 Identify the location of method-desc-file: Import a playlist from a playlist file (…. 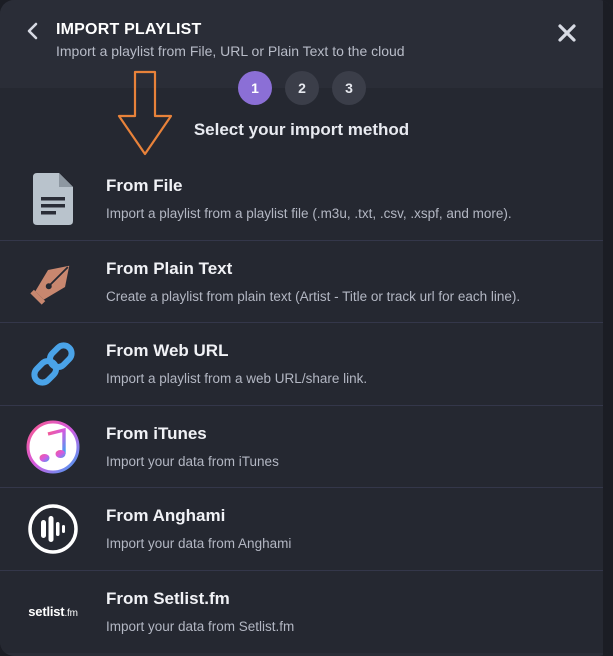
(309, 213).